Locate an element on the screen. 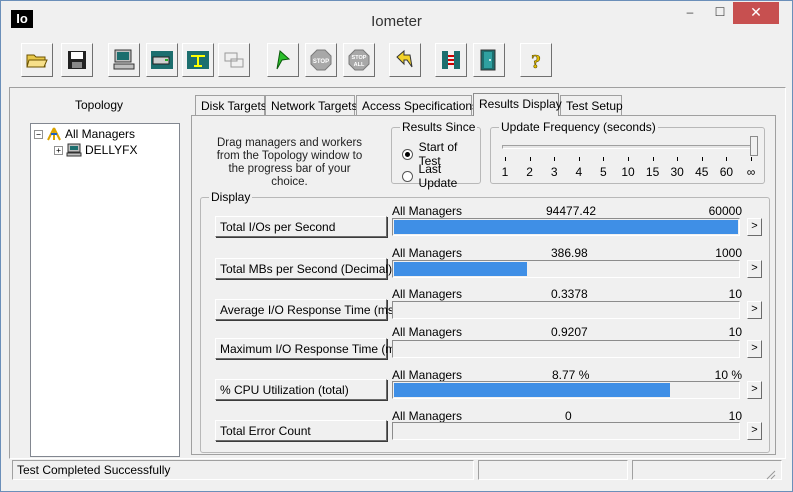 This screenshot has height=492, width=793. radio-last-update: Last Update is located at coordinates (441, 176).